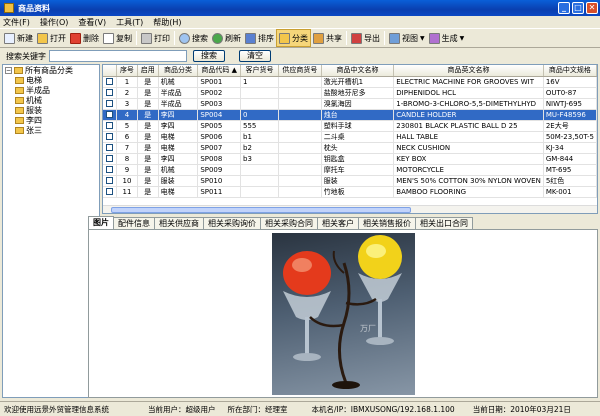  What do you see at coordinates (289, 223) in the screenshot?
I see `tab-purchase-contract: 相关采购合同` at bounding box center [289, 223].